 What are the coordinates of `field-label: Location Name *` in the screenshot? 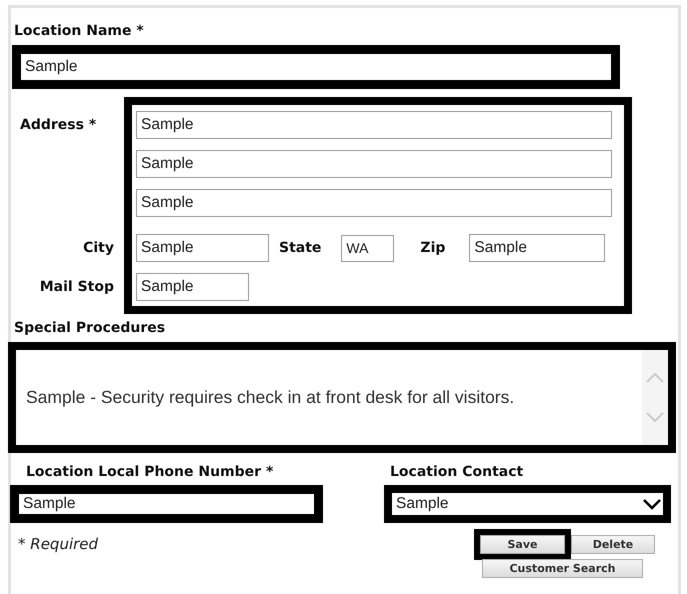 It's located at (79, 31).